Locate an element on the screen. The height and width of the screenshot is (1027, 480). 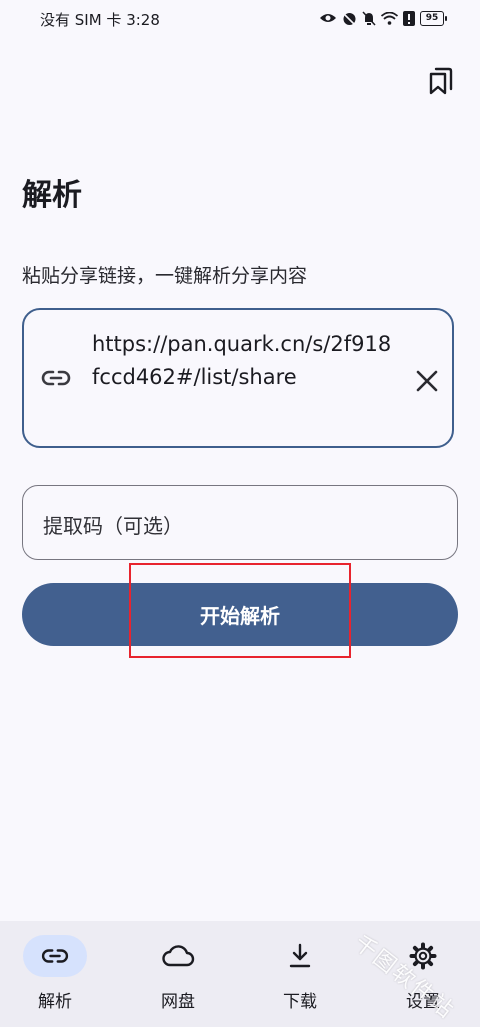
nav-label-parse: 解析 is located at coordinates (55, 1002).